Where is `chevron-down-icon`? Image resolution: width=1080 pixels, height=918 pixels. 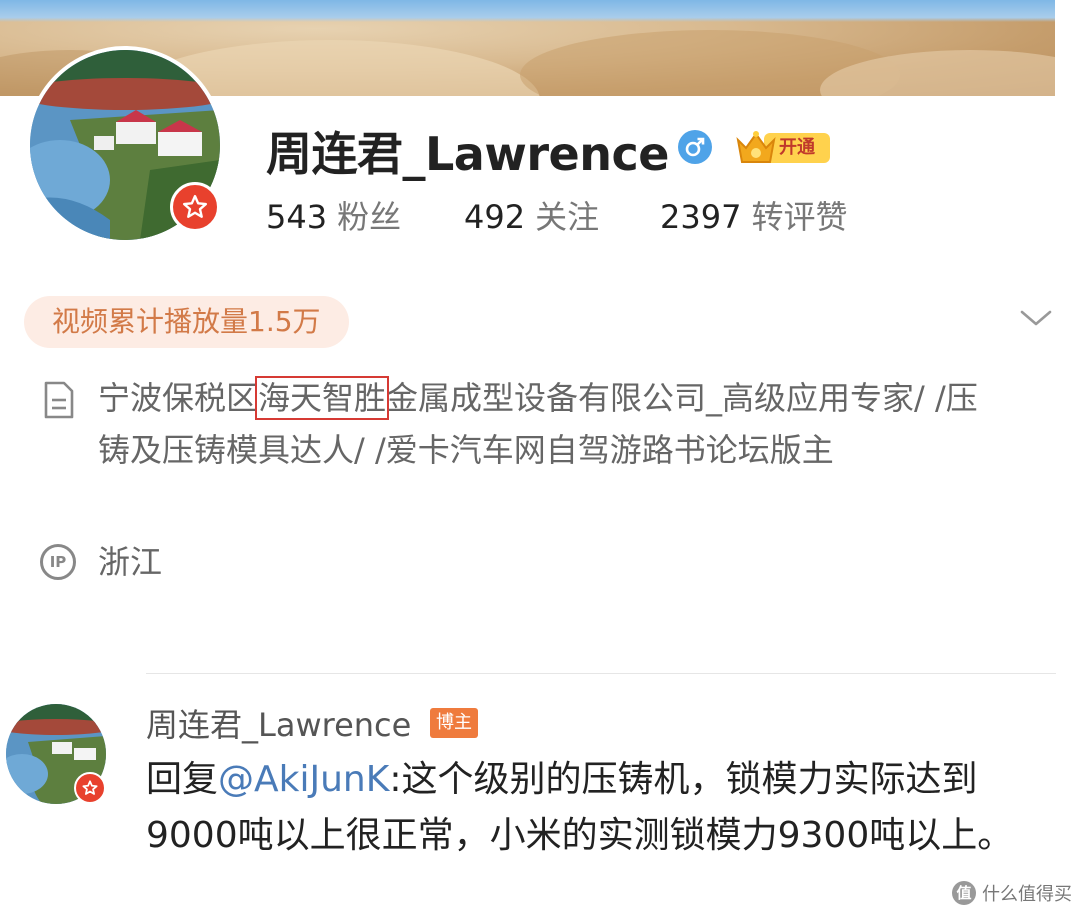 chevron-down-icon is located at coordinates (1036, 320).